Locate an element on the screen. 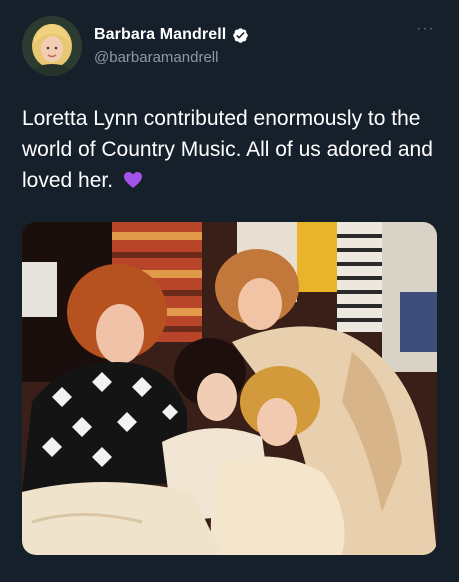 Image resolution: width=459 pixels, height=582 pixels. avatar-image is located at coordinates (52, 46).